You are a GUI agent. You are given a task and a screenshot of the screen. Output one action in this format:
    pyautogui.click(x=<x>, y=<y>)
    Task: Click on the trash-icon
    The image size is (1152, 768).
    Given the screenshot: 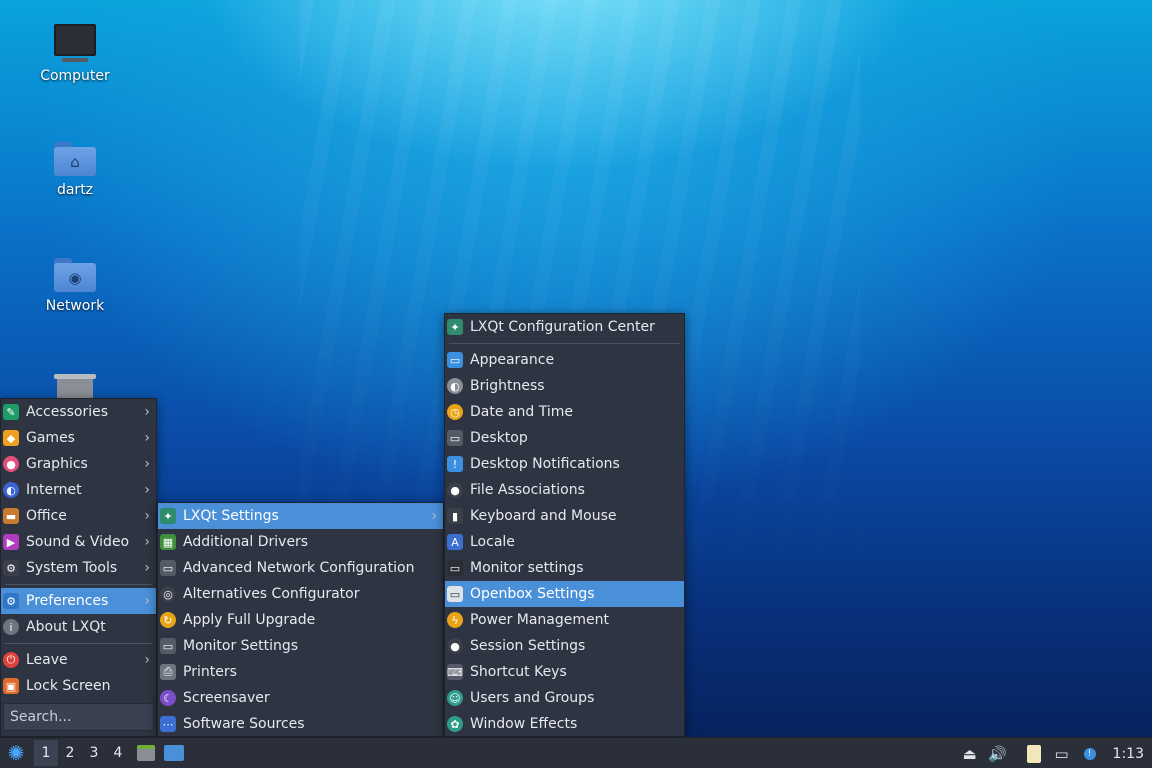 What is the action you would take?
    pyautogui.click(x=75, y=386)
    